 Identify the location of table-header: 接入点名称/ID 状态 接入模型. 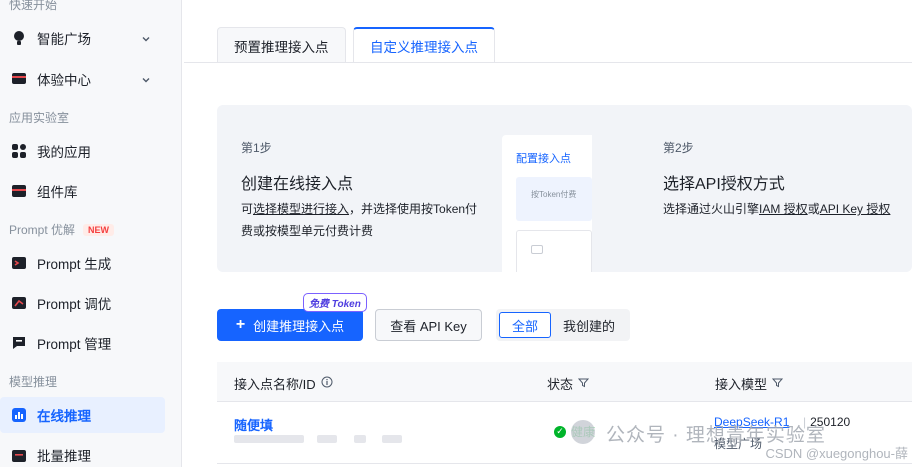
(564, 382).